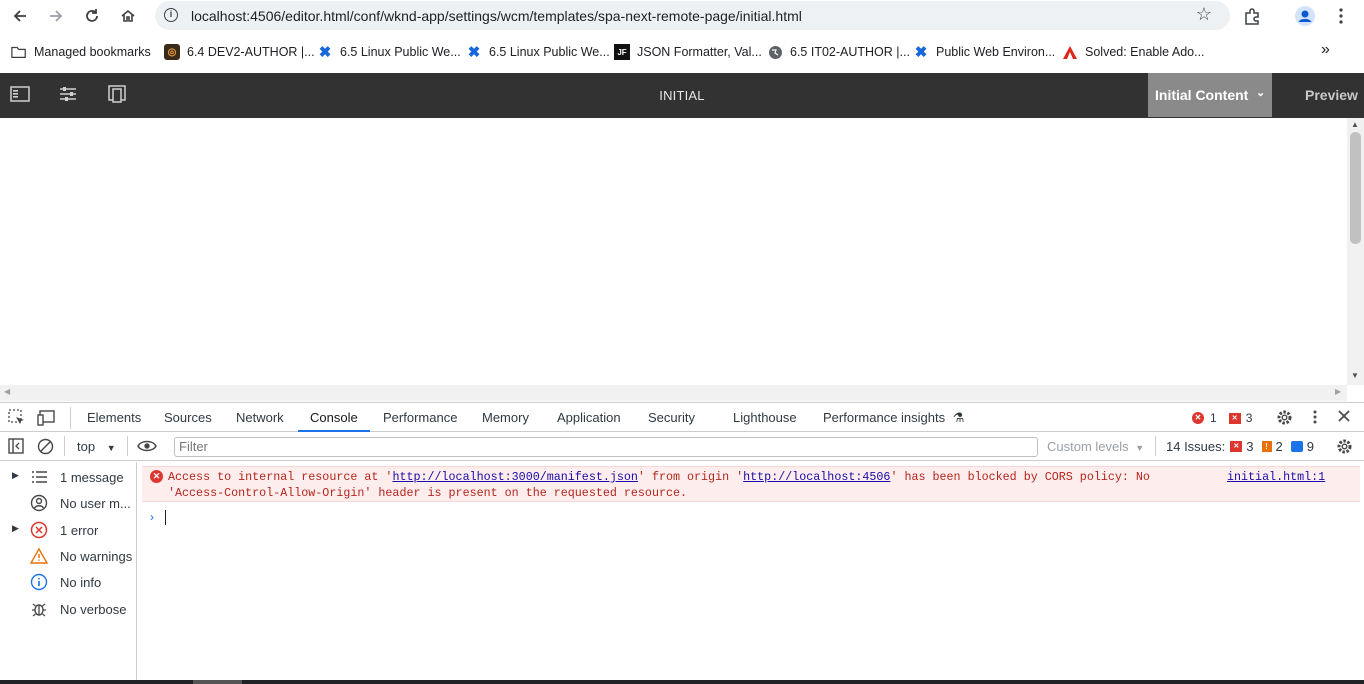 This screenshot has width=1364, height=684. I want to click on clear-console-icon, so click(45, 448).